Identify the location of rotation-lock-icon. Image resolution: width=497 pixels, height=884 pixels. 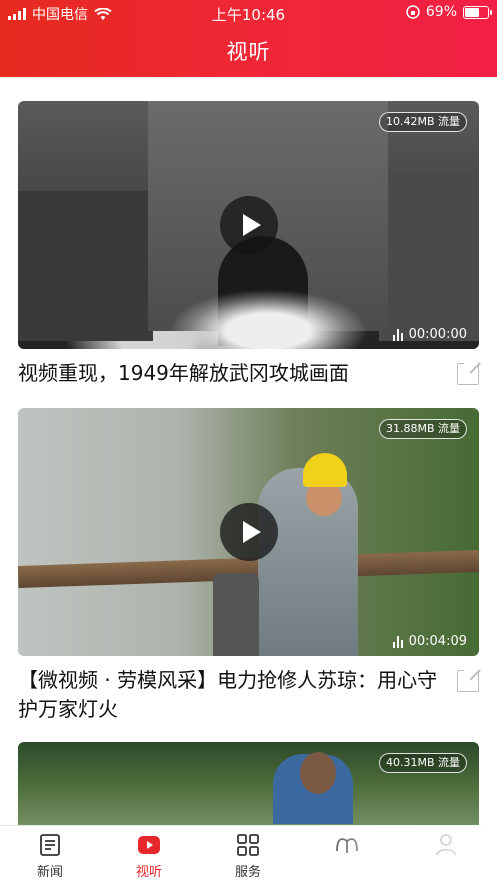
(413, 12).